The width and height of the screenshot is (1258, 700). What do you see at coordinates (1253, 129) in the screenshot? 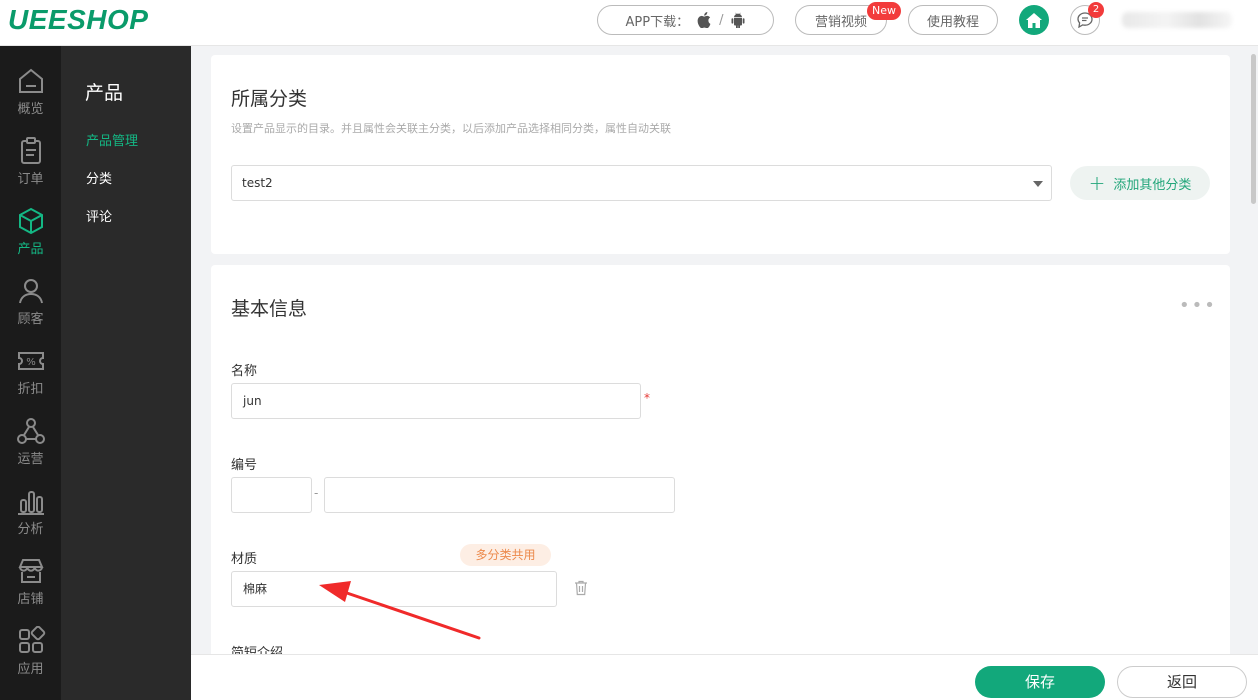
I see `scroll-thumb` at bounding box center [1253, 129].